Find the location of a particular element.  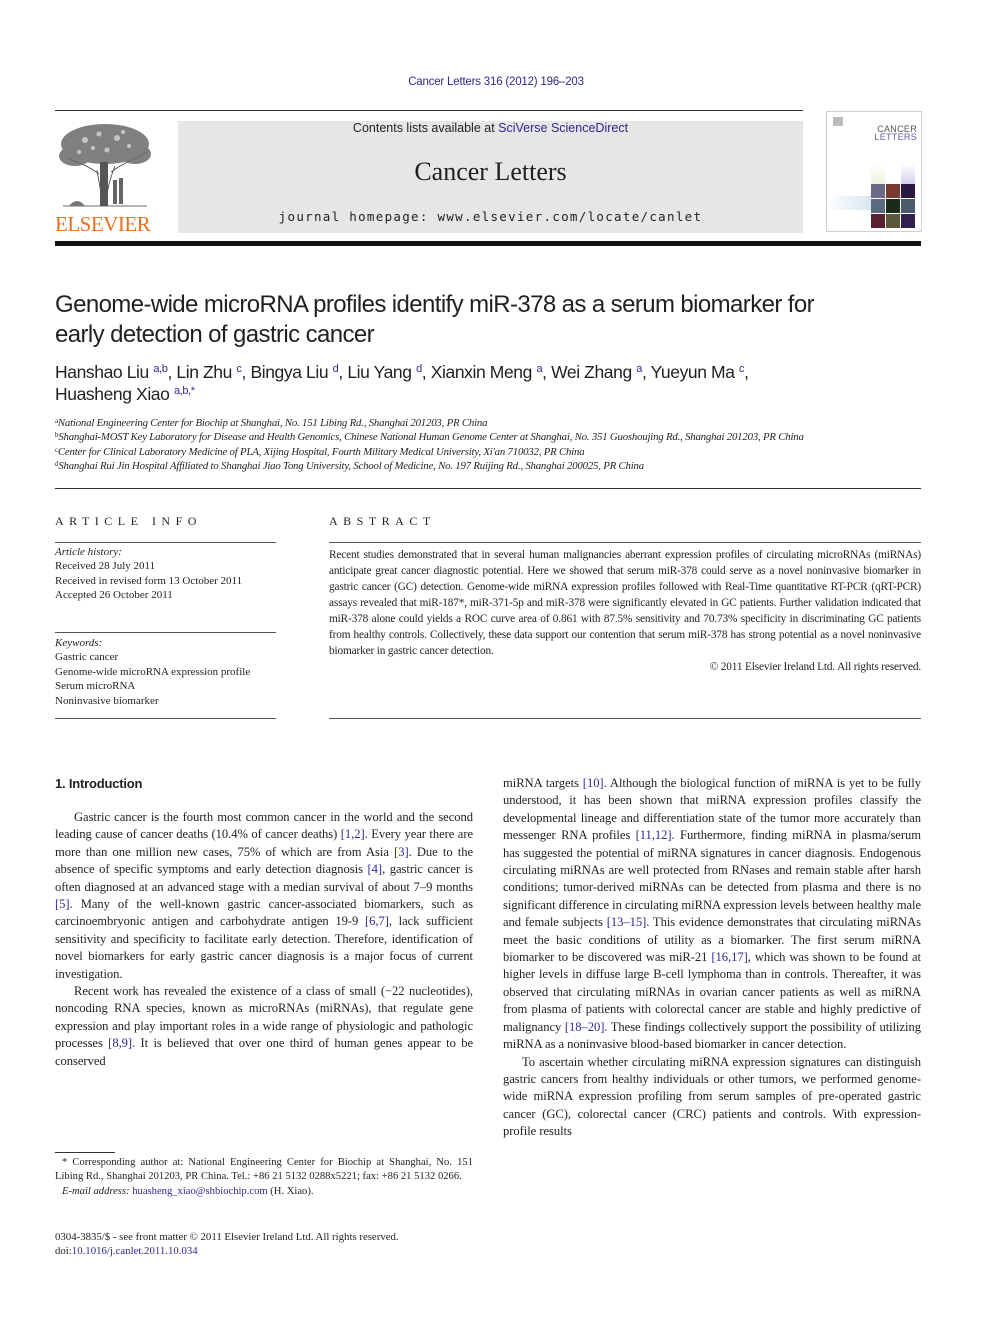

citation-link: [5] is located at coordinates (62, 904).